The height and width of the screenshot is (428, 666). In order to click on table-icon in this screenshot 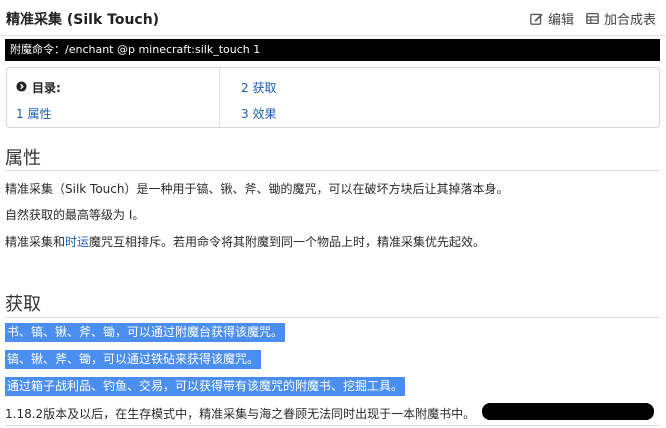, I will do `click(592, 18)`.